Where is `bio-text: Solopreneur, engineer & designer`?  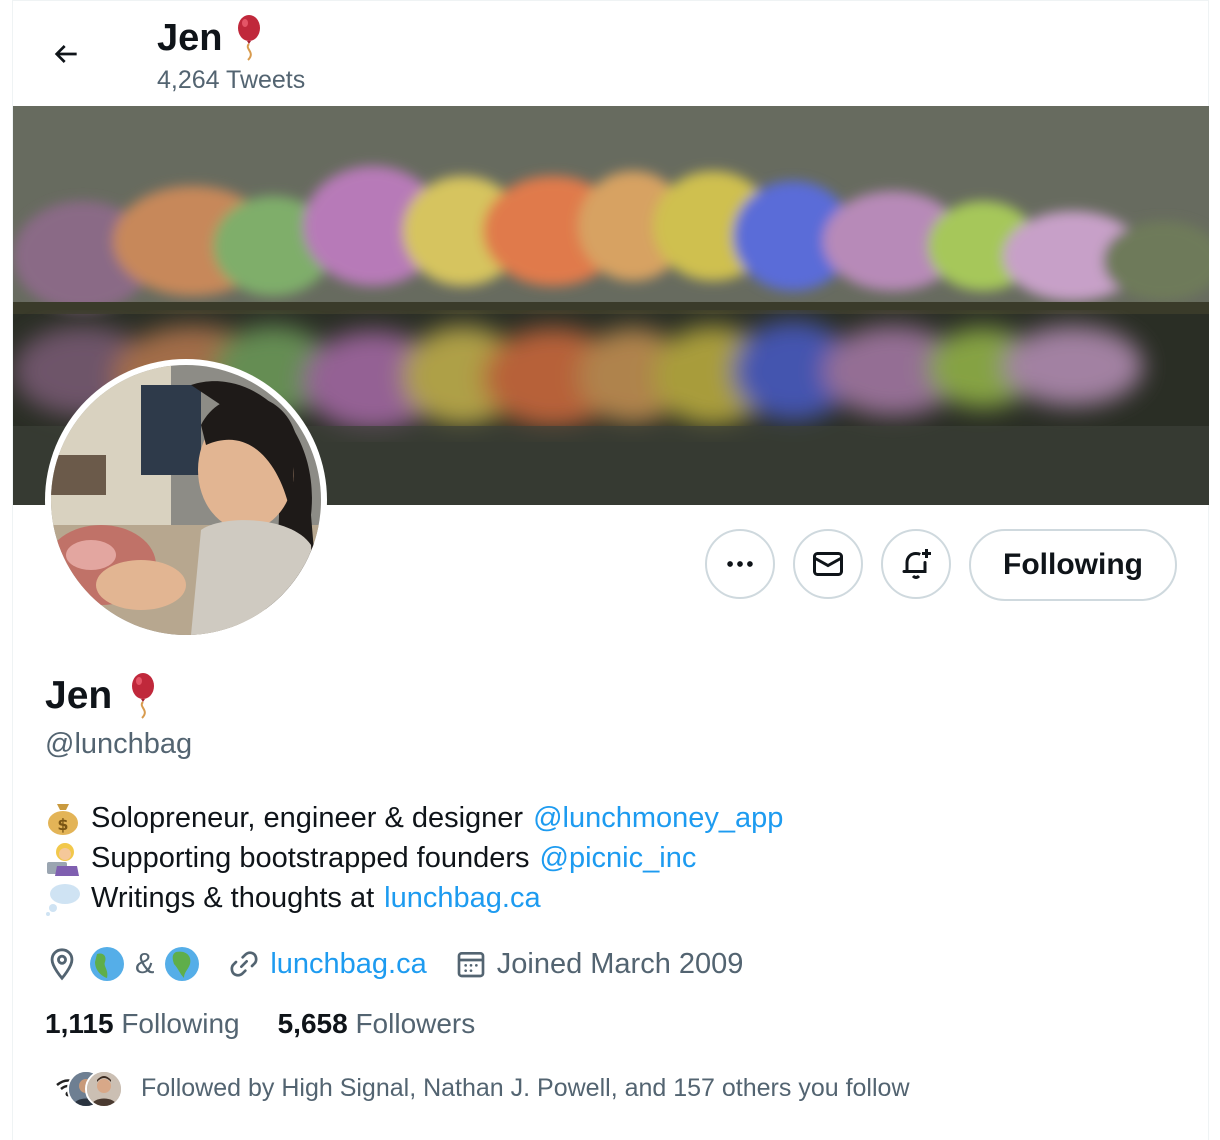
bio-text: Solopreneur, engineer & designer is located at coordinates (307, 818).